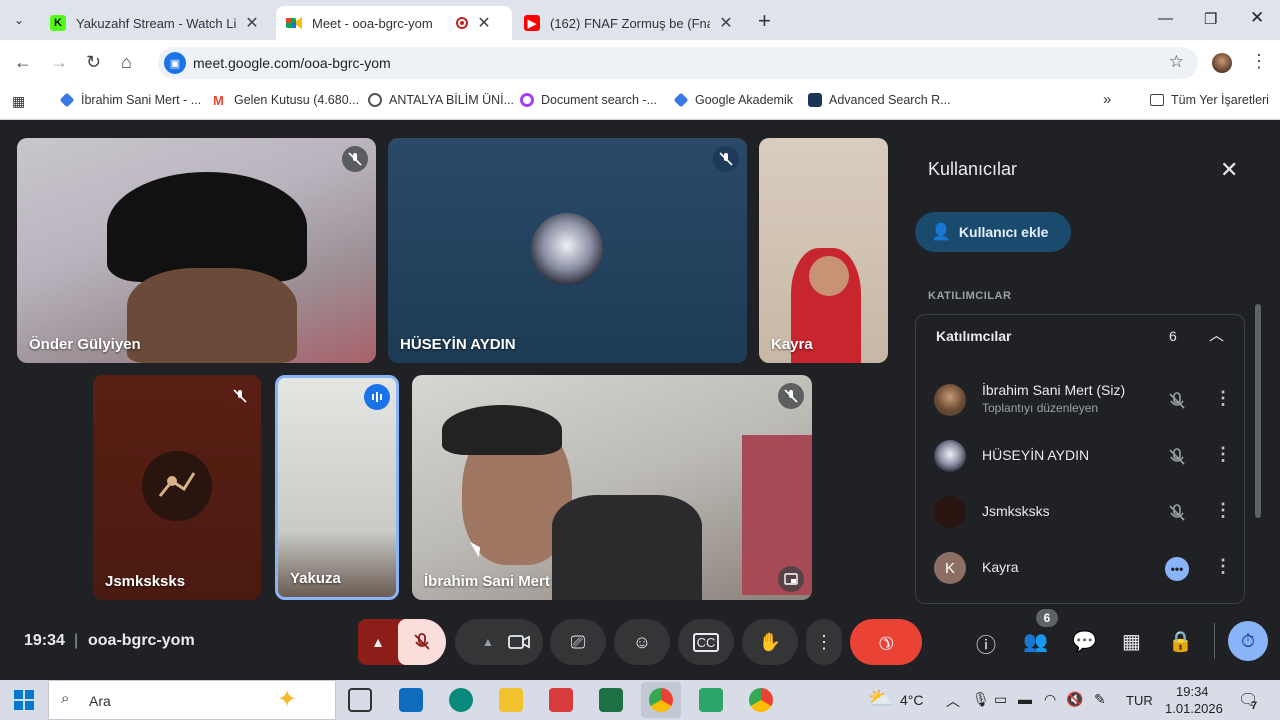 The image size is (1280, 720). What do you see at coordinates (1107, 99) in the screenshot?
I see `more-bookmarks-icon: »` at bounding box center [1107, 99].